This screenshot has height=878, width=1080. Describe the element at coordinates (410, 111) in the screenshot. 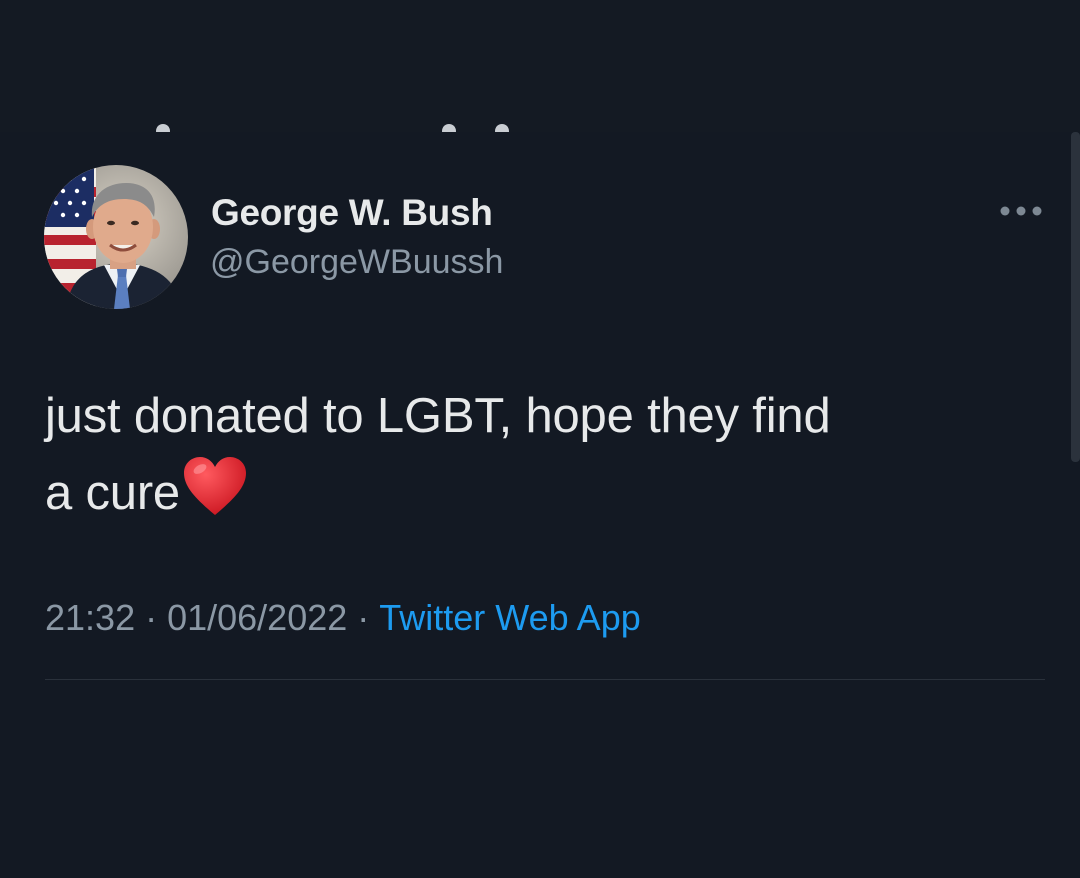

I see `cut-off-text` at that location.